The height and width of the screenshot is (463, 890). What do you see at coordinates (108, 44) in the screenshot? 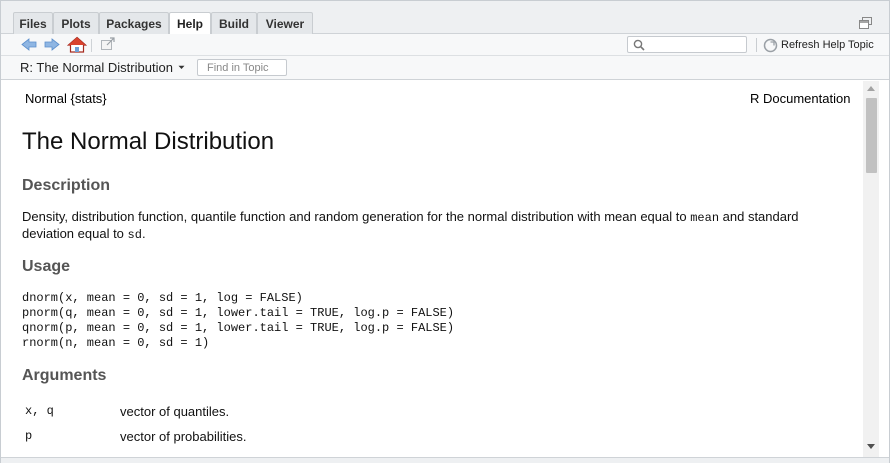
I see `popout-window-icon` at bounding box center [108, 44].